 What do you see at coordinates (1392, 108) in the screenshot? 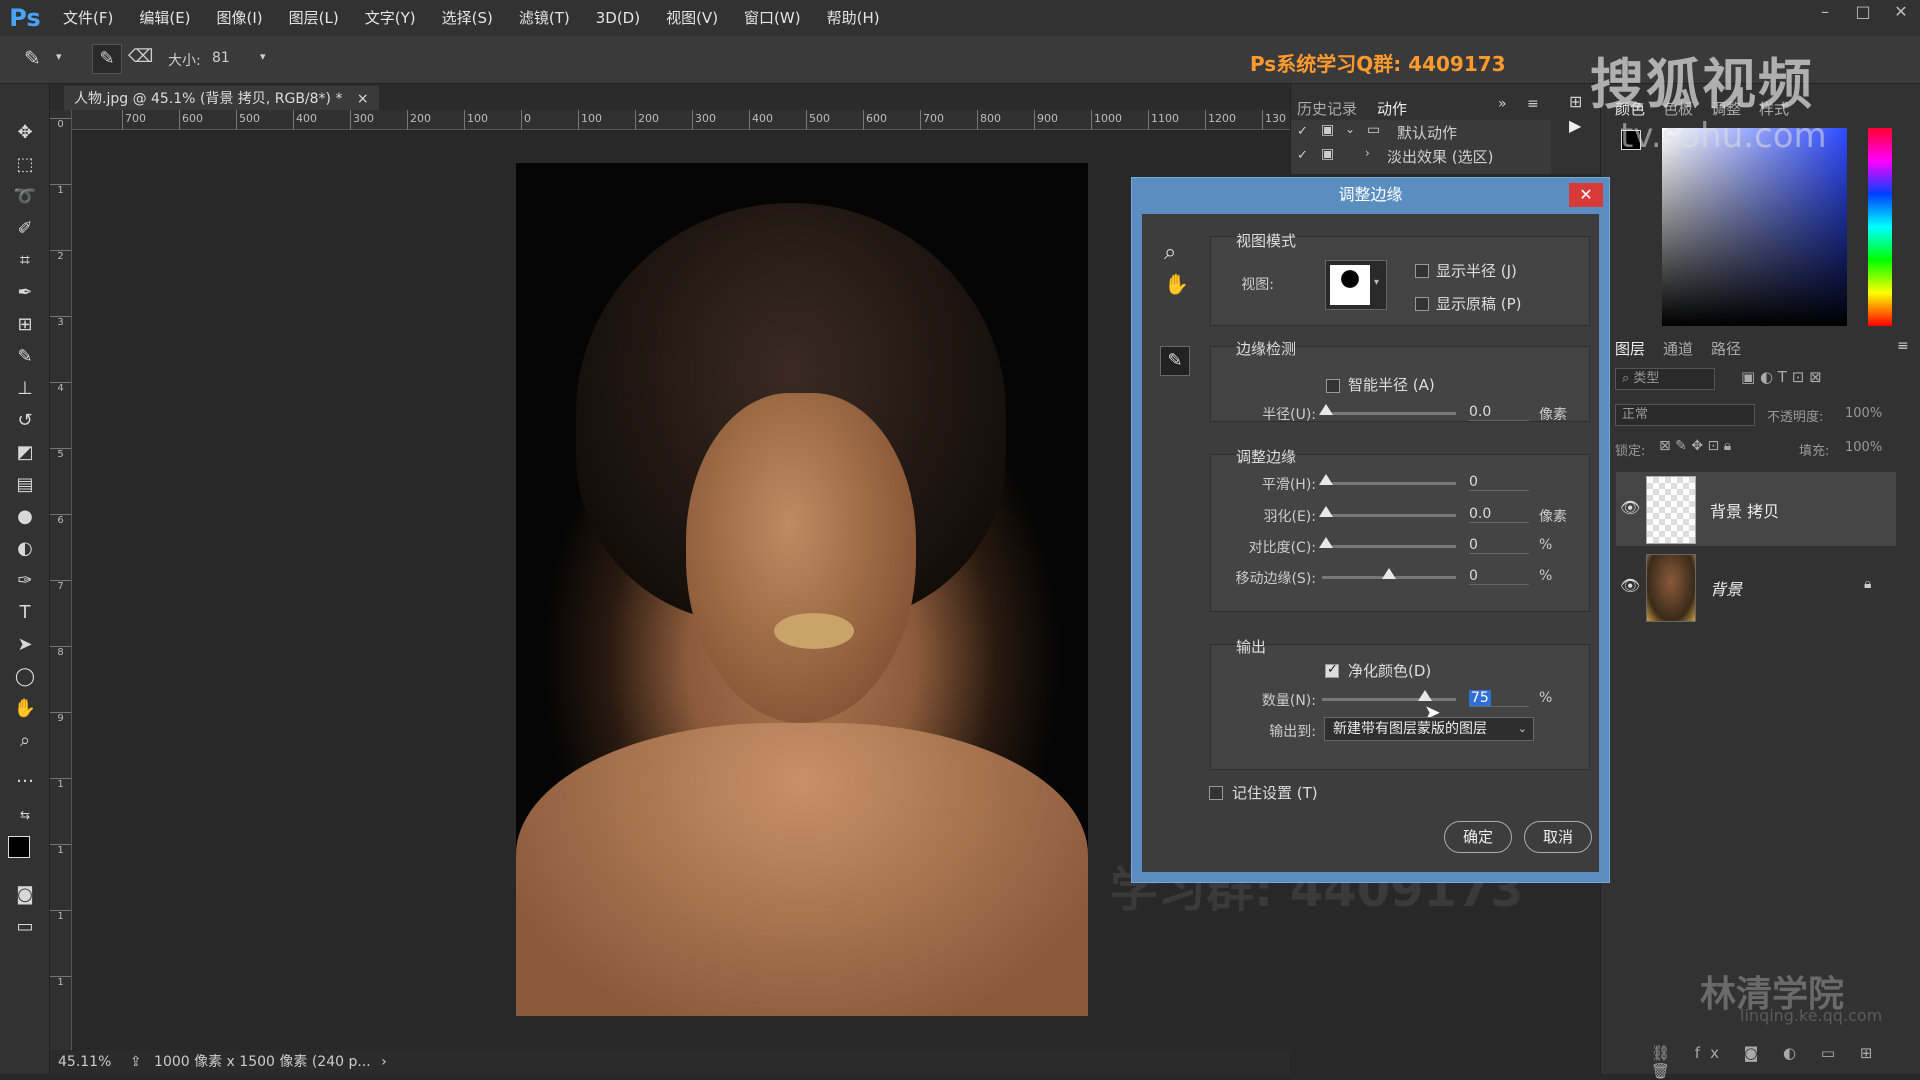
I see `tab-actions: 动作` at bounding box center [1392, 108].